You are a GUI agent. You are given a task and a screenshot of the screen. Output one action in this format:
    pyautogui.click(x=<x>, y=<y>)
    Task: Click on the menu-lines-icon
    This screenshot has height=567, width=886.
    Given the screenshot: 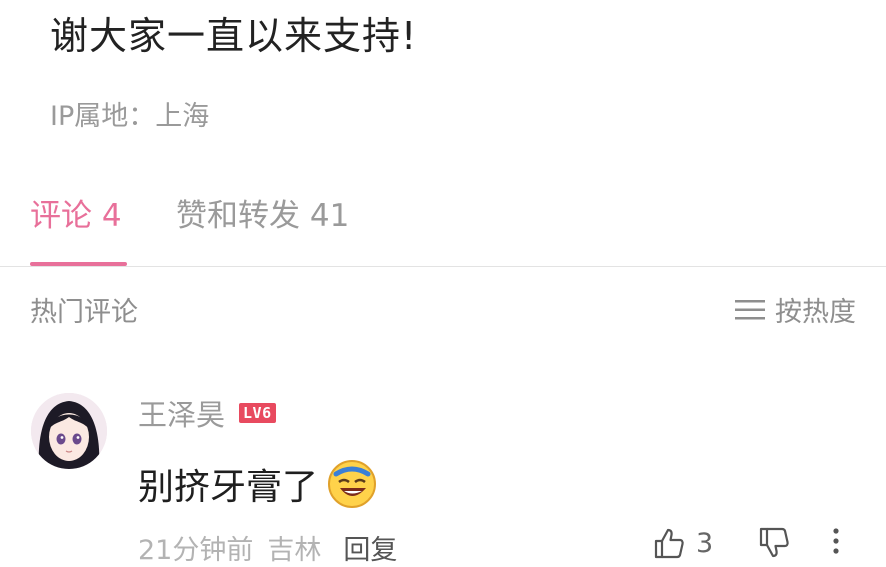 What is the action you would take?
    pyautogui.click(x=750, y=309)
    